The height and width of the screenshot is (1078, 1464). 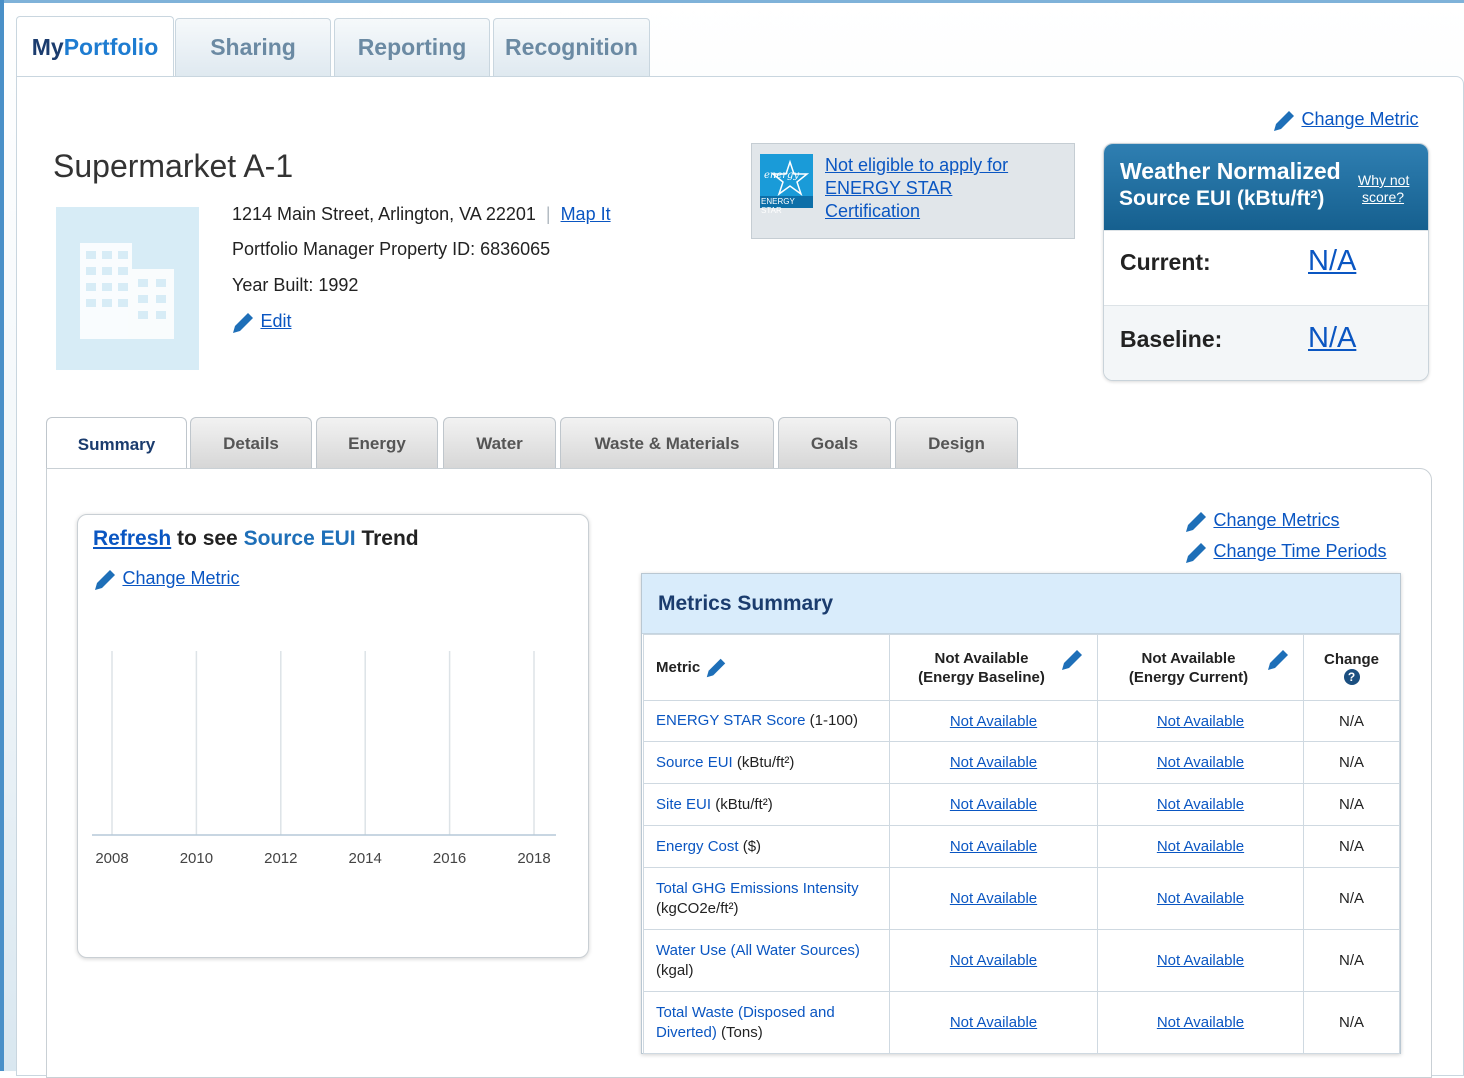 I want to click on window-top-border, so click(x=732, y=1).